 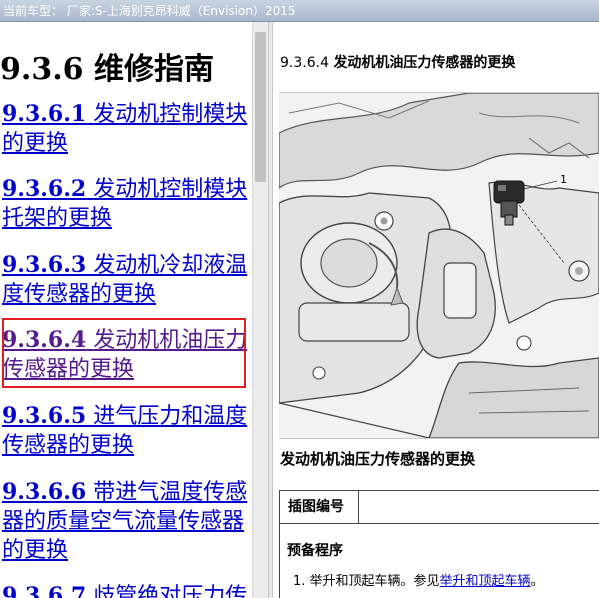 What do you see at coordinates (479, 507) in the screenshot?
I see `illustration-number-cell` at bounding box center [479, 507].